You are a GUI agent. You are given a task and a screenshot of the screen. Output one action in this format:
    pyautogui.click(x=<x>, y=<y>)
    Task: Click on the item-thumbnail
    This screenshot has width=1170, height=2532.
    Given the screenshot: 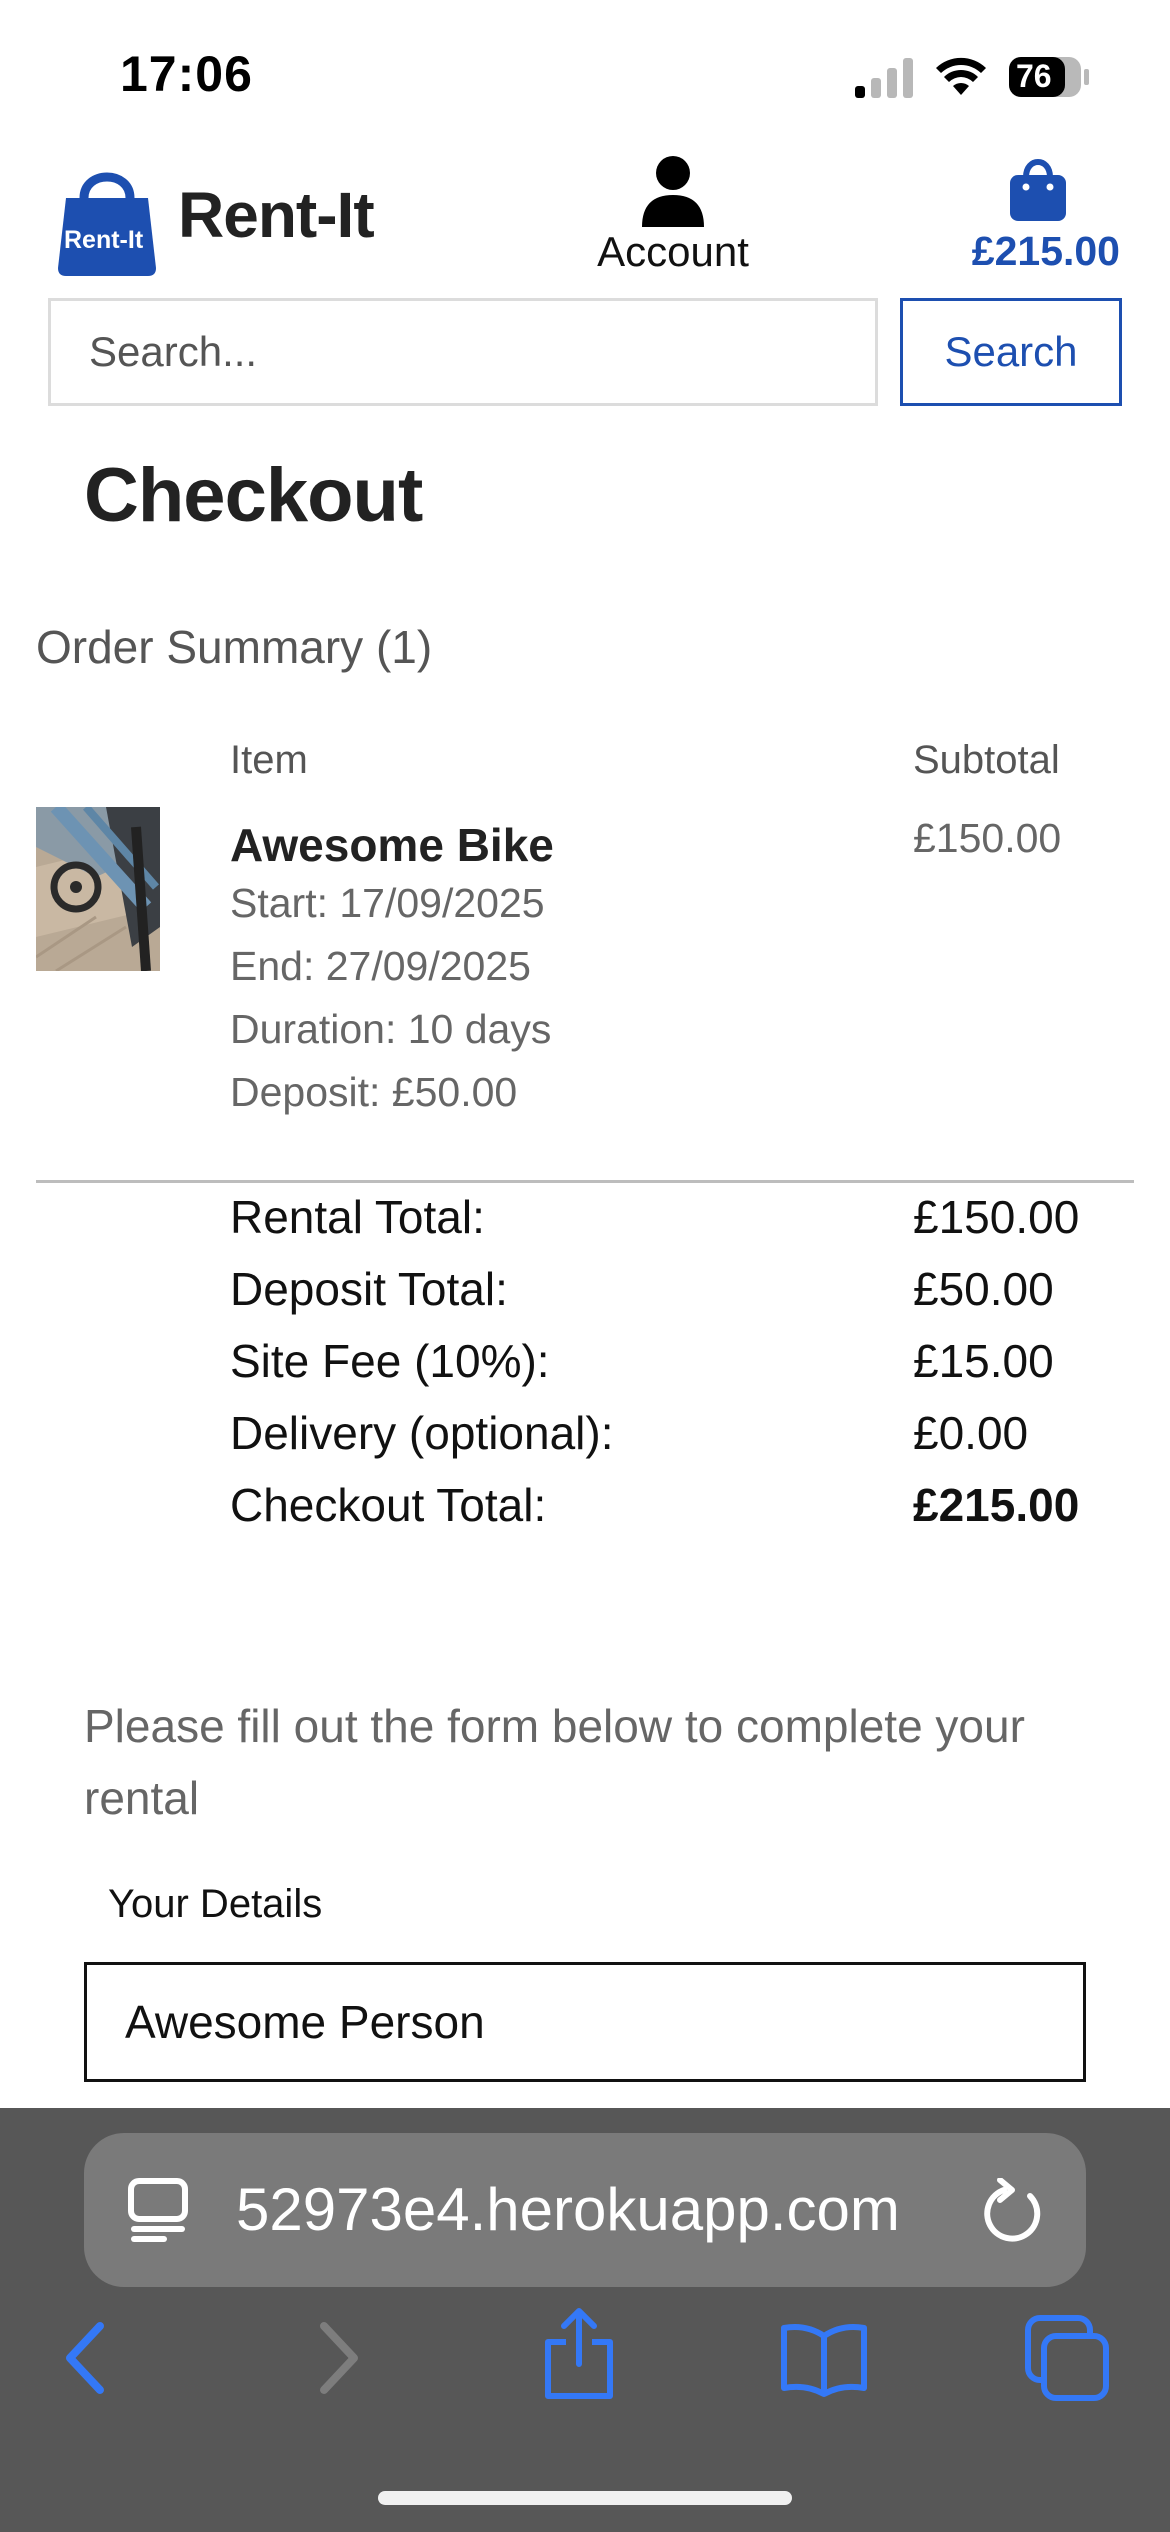 What is the action you would take?
    pyautogui.click(x=98, y=889)
    